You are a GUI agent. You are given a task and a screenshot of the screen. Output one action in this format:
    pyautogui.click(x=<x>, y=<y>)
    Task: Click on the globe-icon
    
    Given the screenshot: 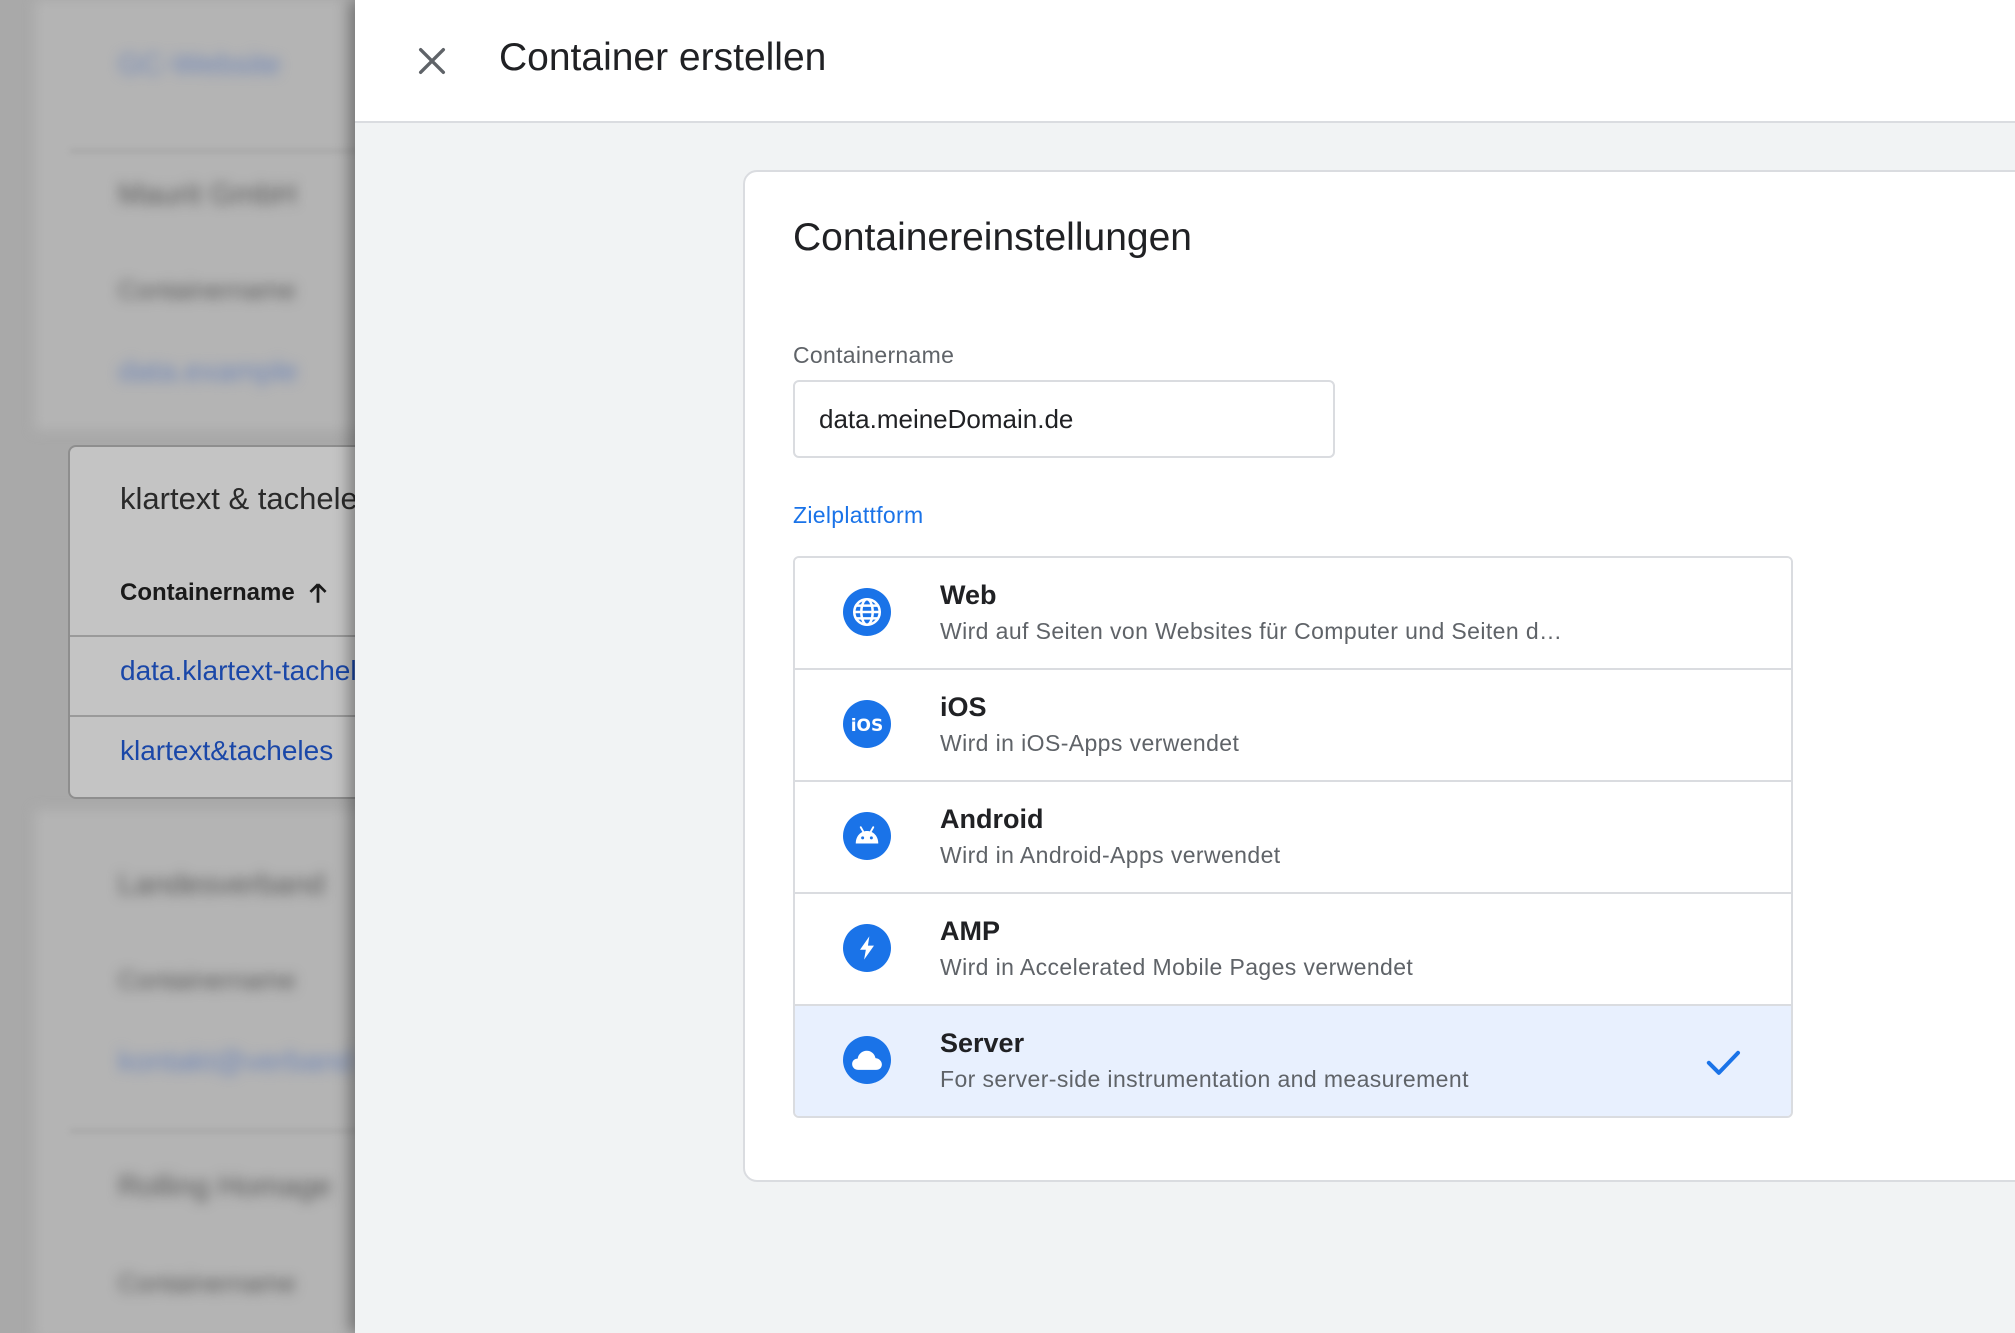 What is the action you would take?
    pyautogui.click(x=867, y=612)
    